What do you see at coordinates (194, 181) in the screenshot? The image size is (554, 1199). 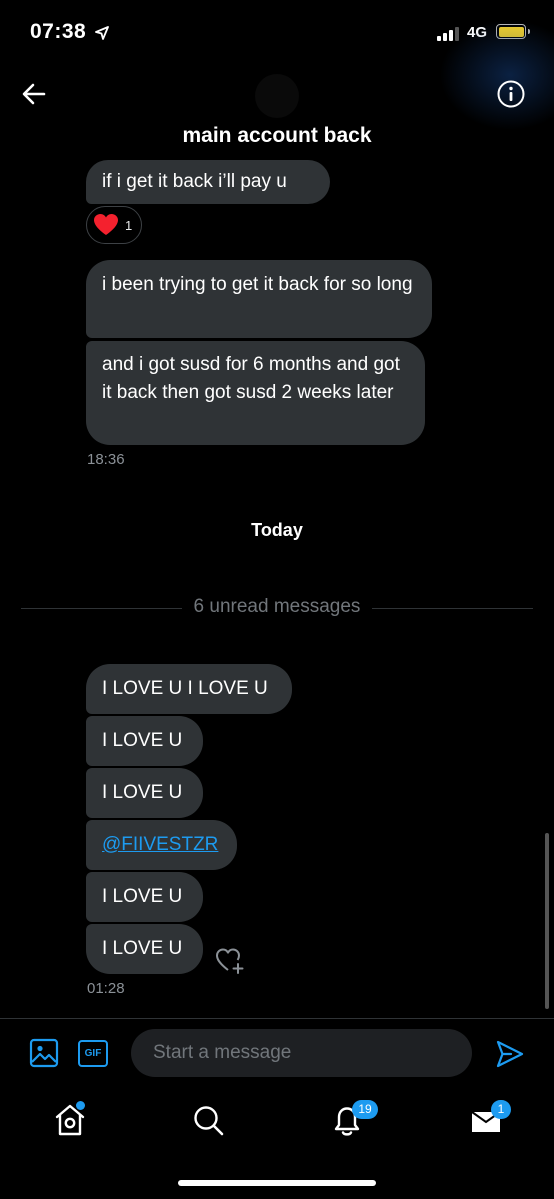 I see `message-text: if i get it back i’ll pay u` at bounding box center [194, 181].